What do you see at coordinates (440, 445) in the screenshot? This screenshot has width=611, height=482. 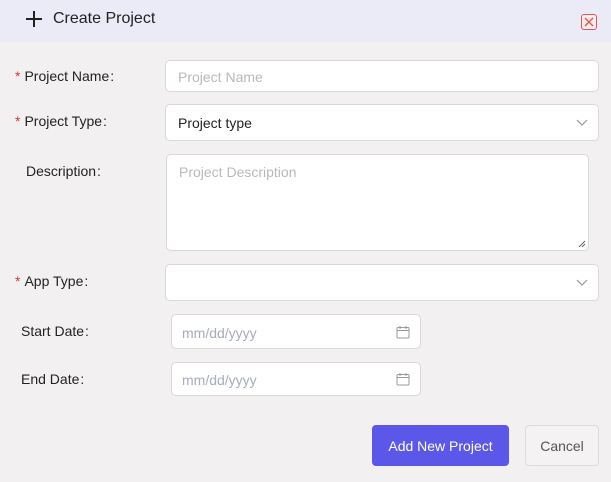 I see `add-new-project-button: Add New Project` at bounding box center [440, 445].